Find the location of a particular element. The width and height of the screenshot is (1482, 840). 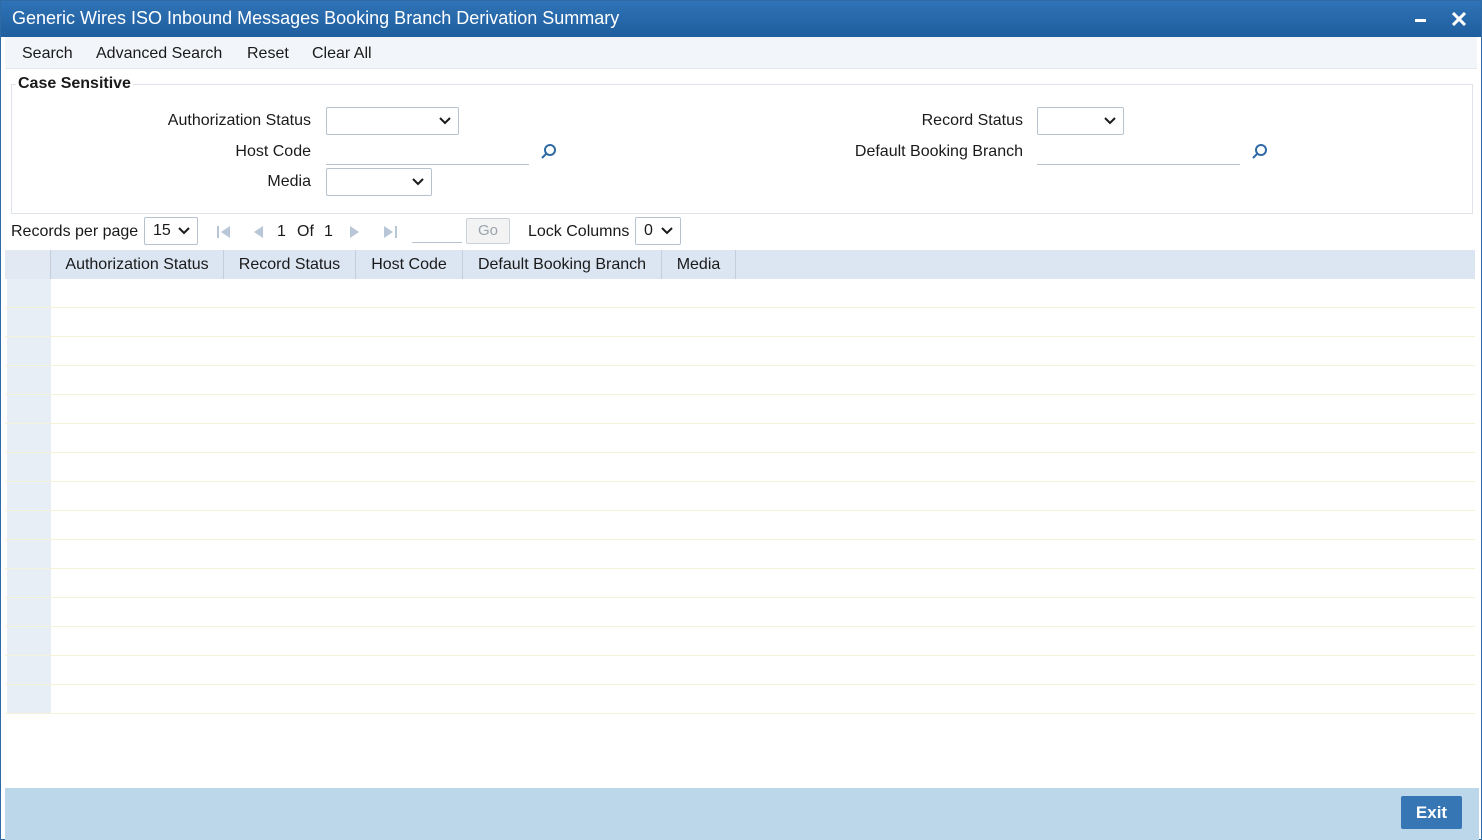

column-header-record-status: Record Status is located at coordinates (290, 264).